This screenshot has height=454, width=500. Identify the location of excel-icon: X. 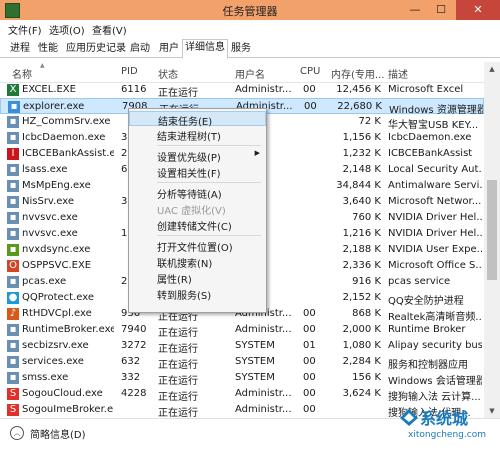
(13, 90).